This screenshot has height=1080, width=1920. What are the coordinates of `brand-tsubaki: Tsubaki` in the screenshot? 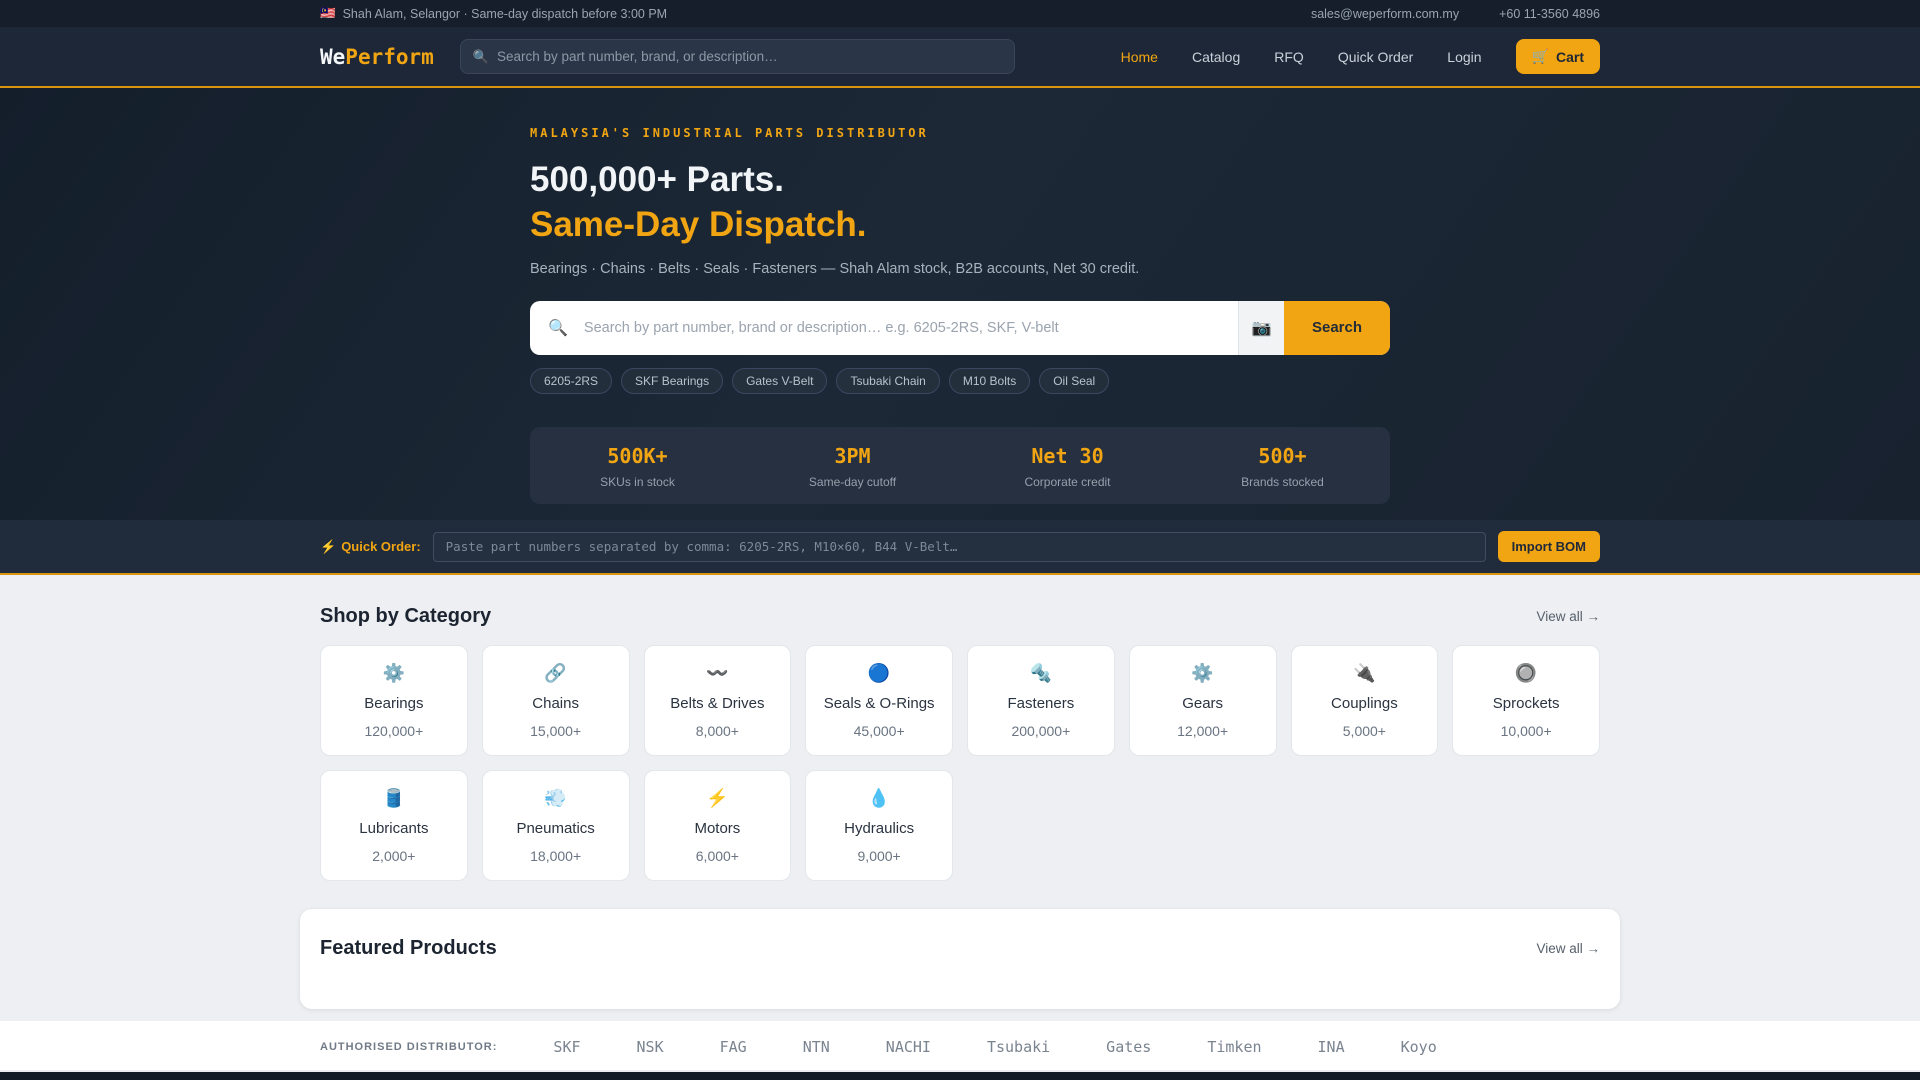 It's located at (1018, 1047).